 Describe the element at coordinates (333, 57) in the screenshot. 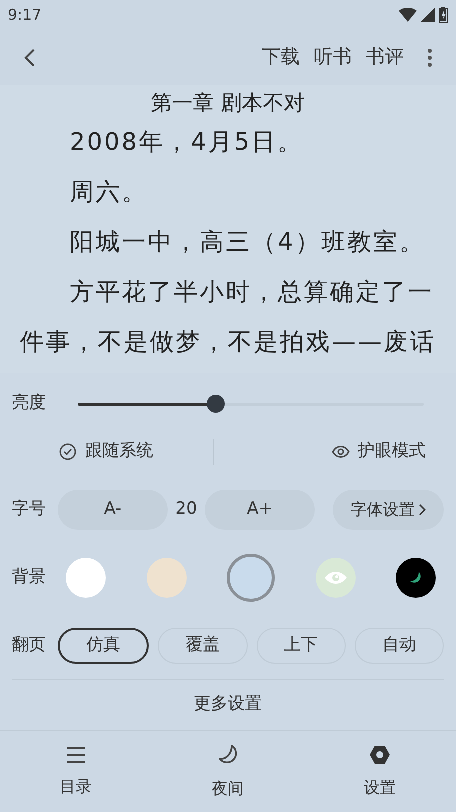

I see `toolbar-action: 听书` at that location.